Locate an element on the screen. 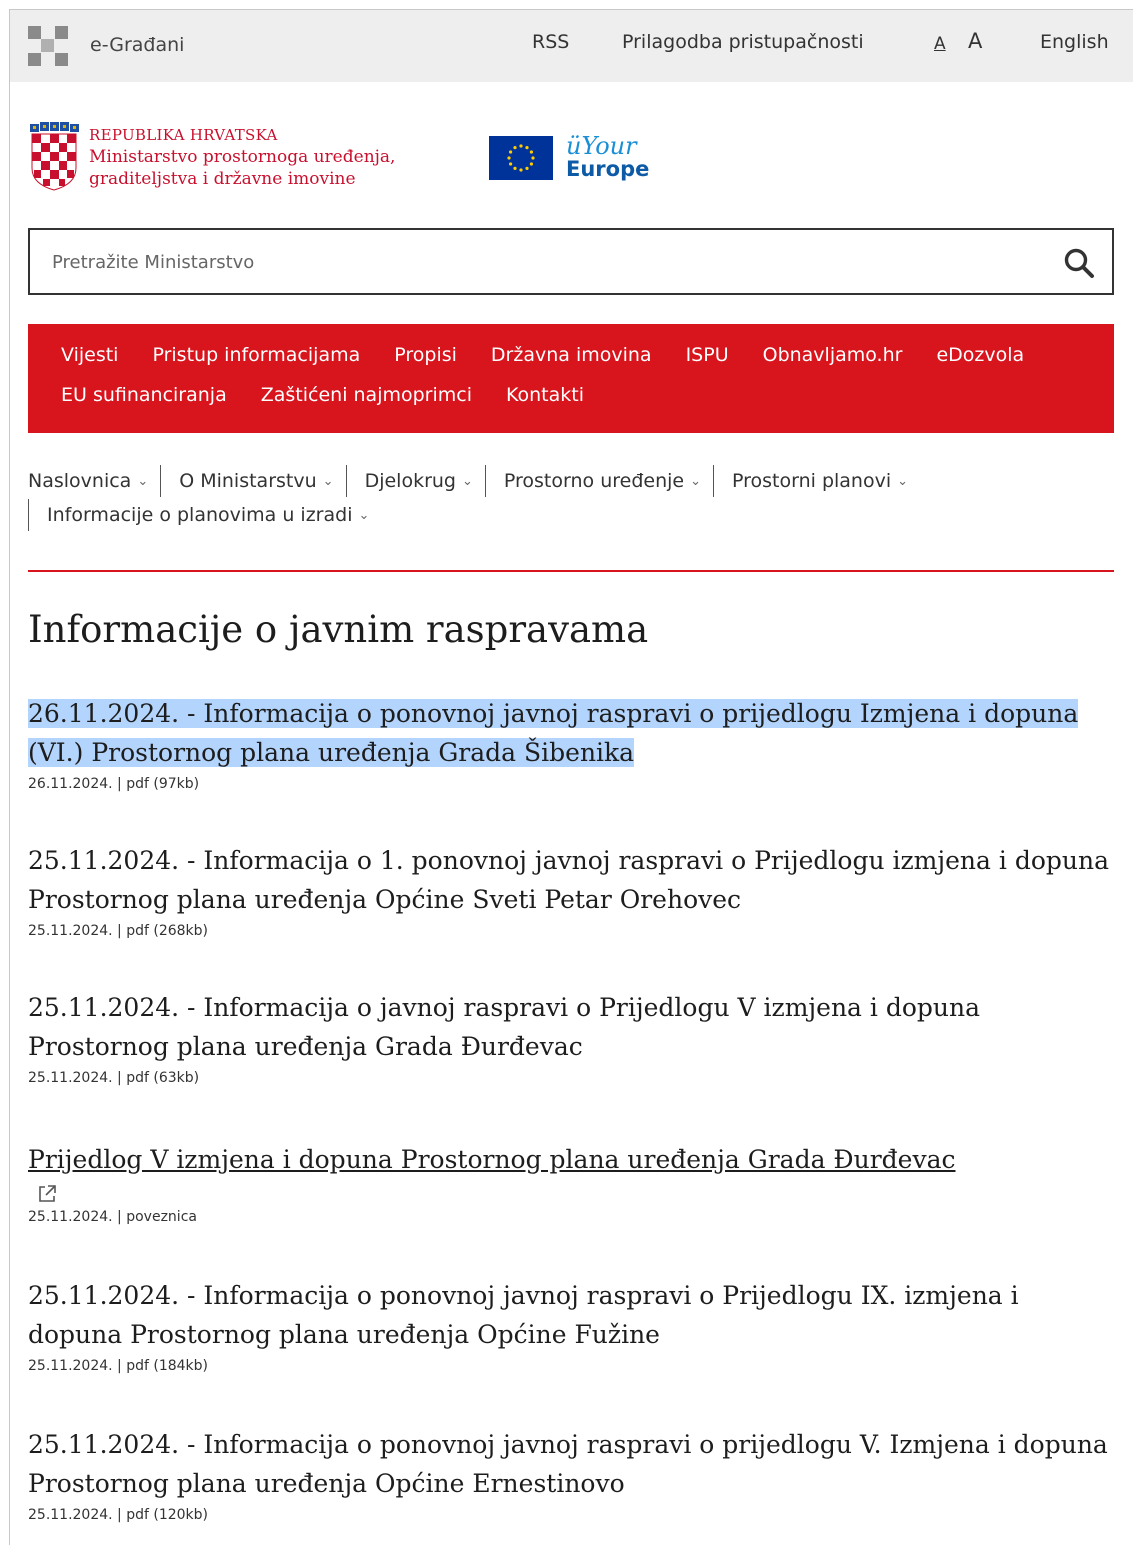  search-box is located at coordinates (571, 261).